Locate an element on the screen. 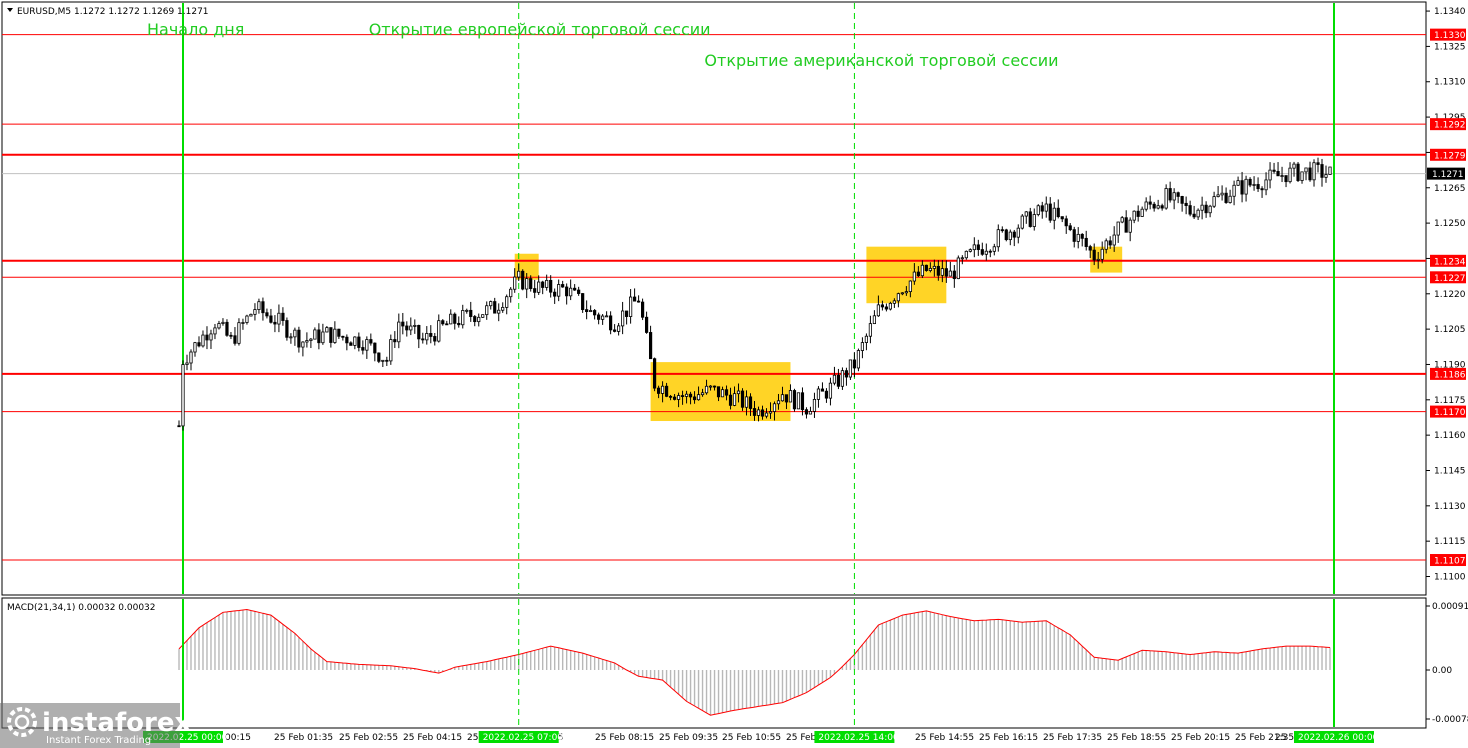  macd-tick-label: 0.00 is located at coordinates (1442, 671).